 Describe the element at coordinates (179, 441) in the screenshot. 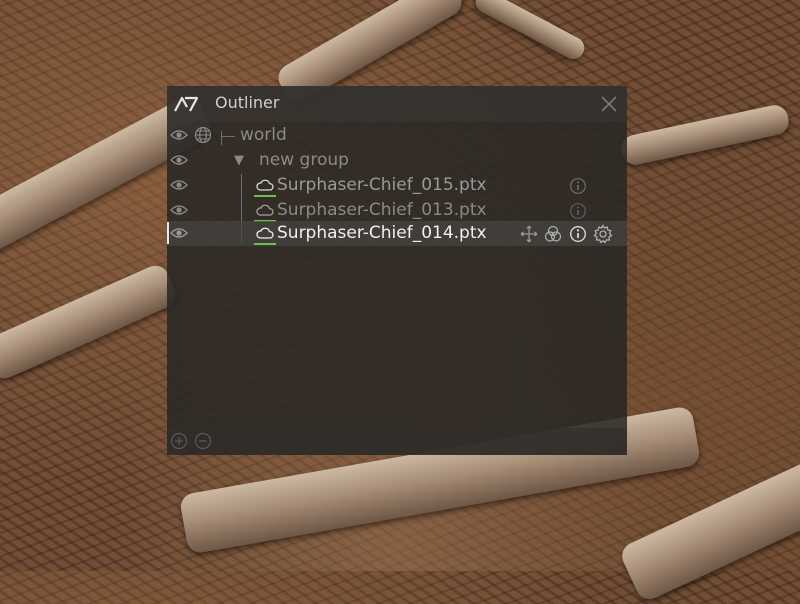

I see `plus-icon` at that location.